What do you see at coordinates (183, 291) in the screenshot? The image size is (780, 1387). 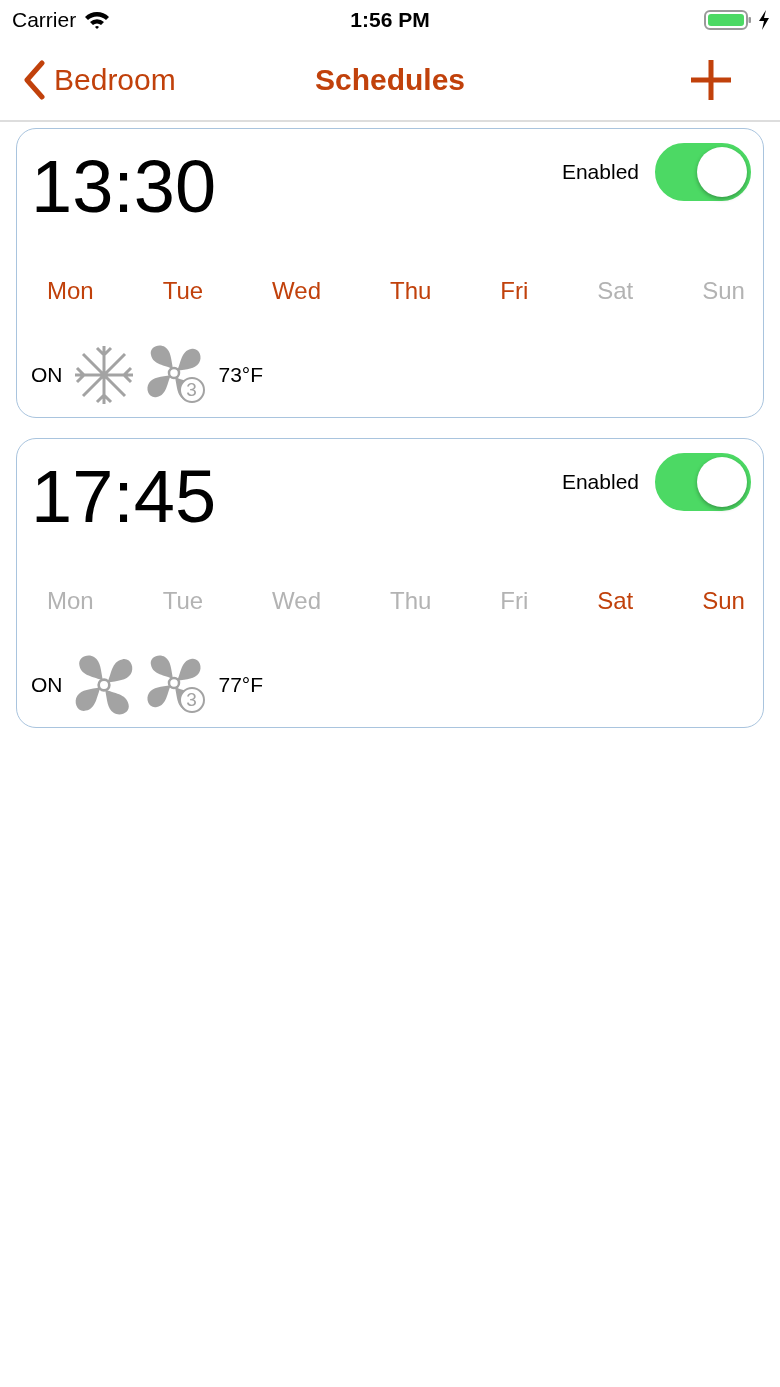 I see `weekday-toggle: Tue` at bounding box center [183, 291].